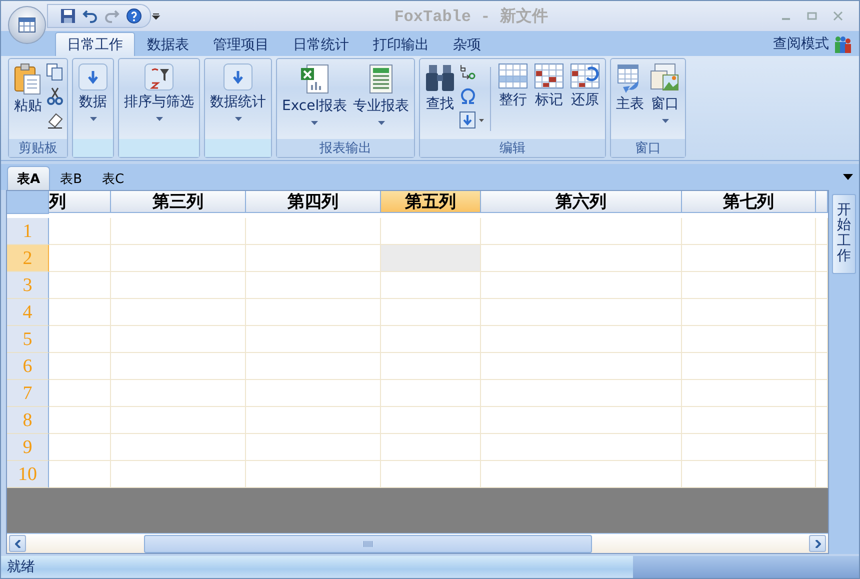 This screenshot has height=579, width=860. What do you see at coordinates (315, 99) in the screenshot?
I see `ribbon-button: Excel报表` at bounding box center [315, 99].